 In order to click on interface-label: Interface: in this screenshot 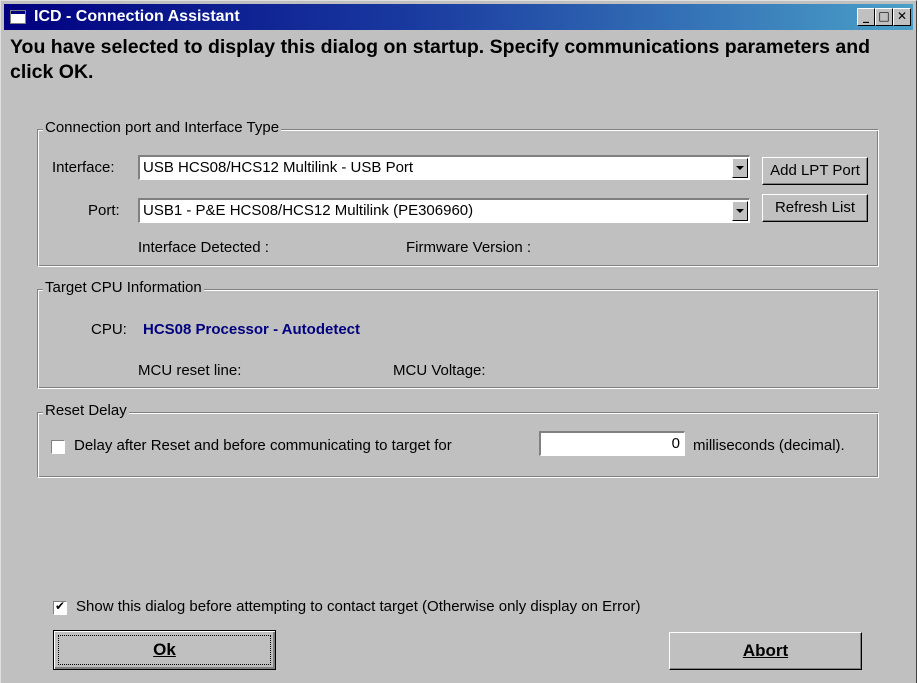, I will do `click(83, 167)`.